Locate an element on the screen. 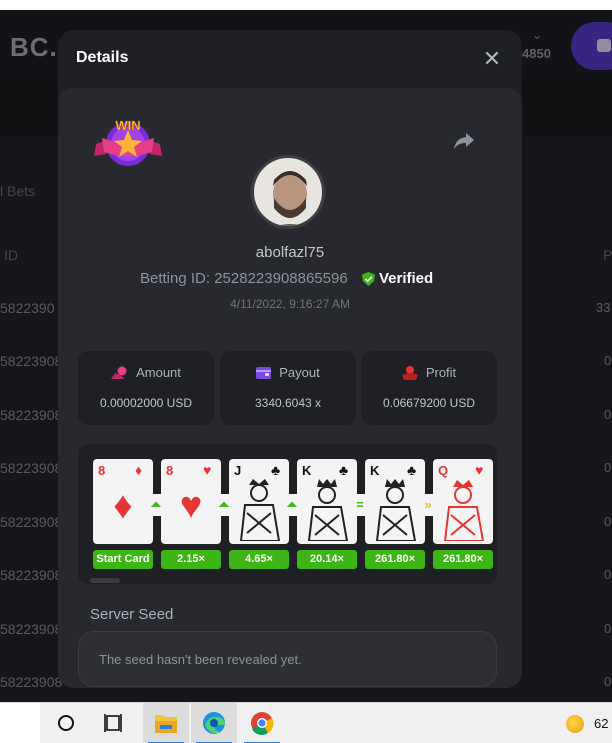  stat-profit-value: 0.06679200 USD is located at coordinates (429, 403).